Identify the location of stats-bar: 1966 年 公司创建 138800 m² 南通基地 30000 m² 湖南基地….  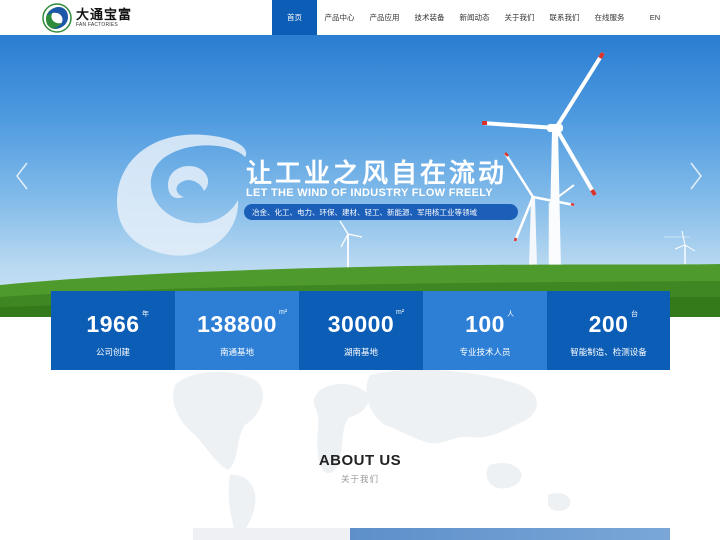
(360, 330).